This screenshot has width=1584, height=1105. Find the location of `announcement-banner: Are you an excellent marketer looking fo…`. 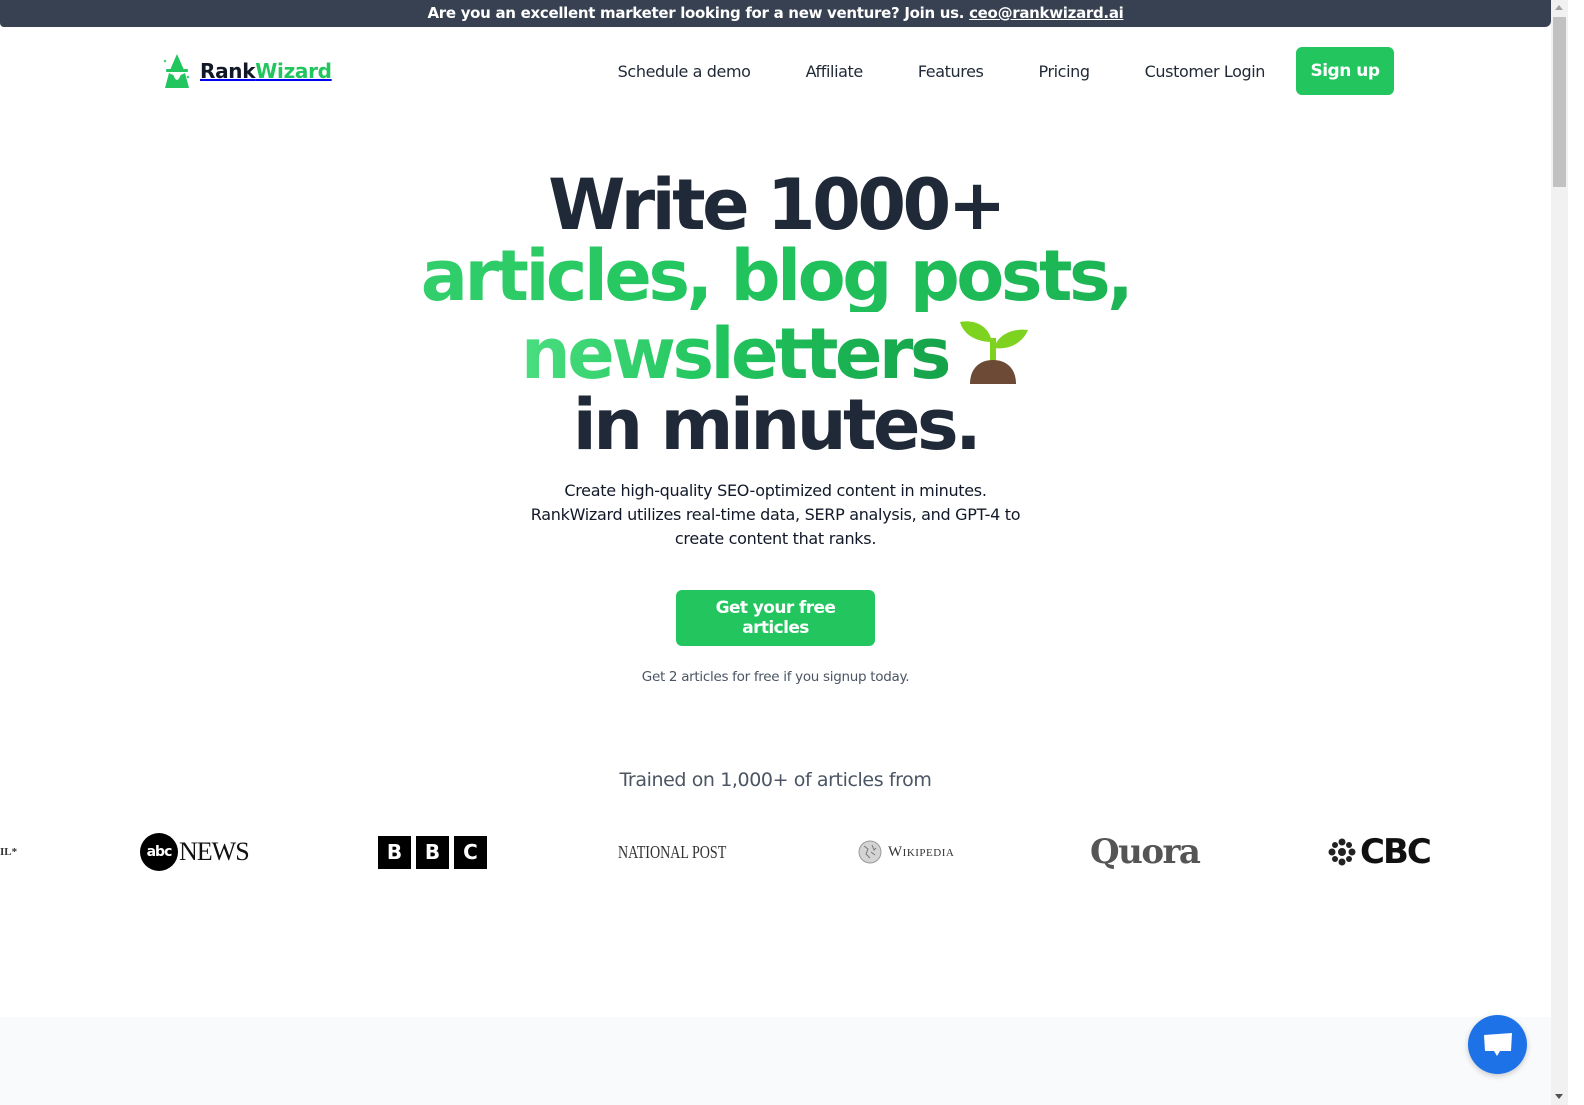

announcement-banner: Are you an excellent marketer looking fo… is located at coordinates (775, 13).